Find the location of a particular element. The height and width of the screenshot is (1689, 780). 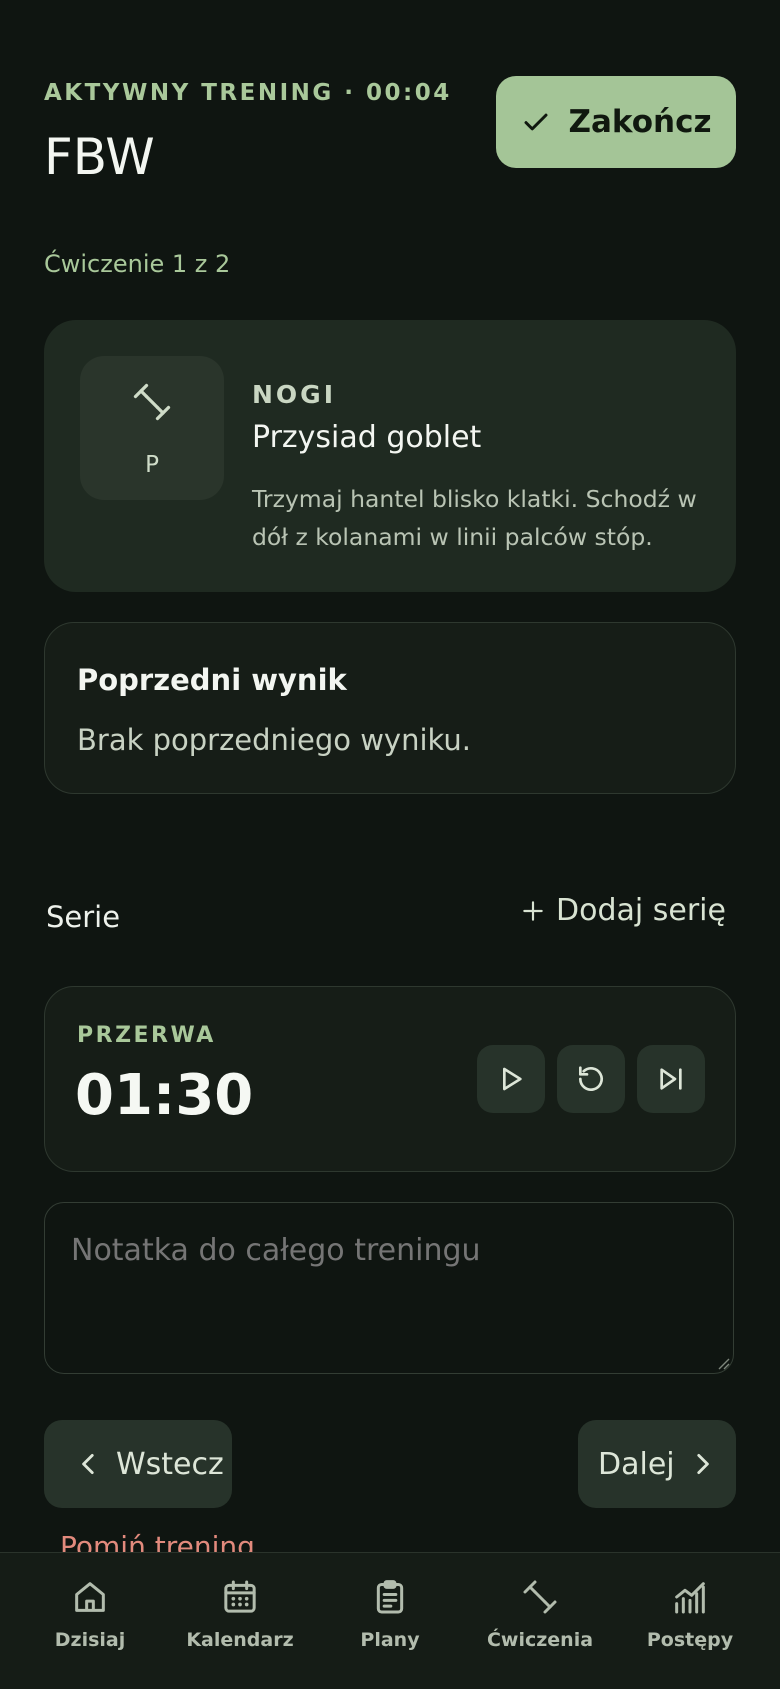

next-button: Dalej is located at coordinates (657, 1464).